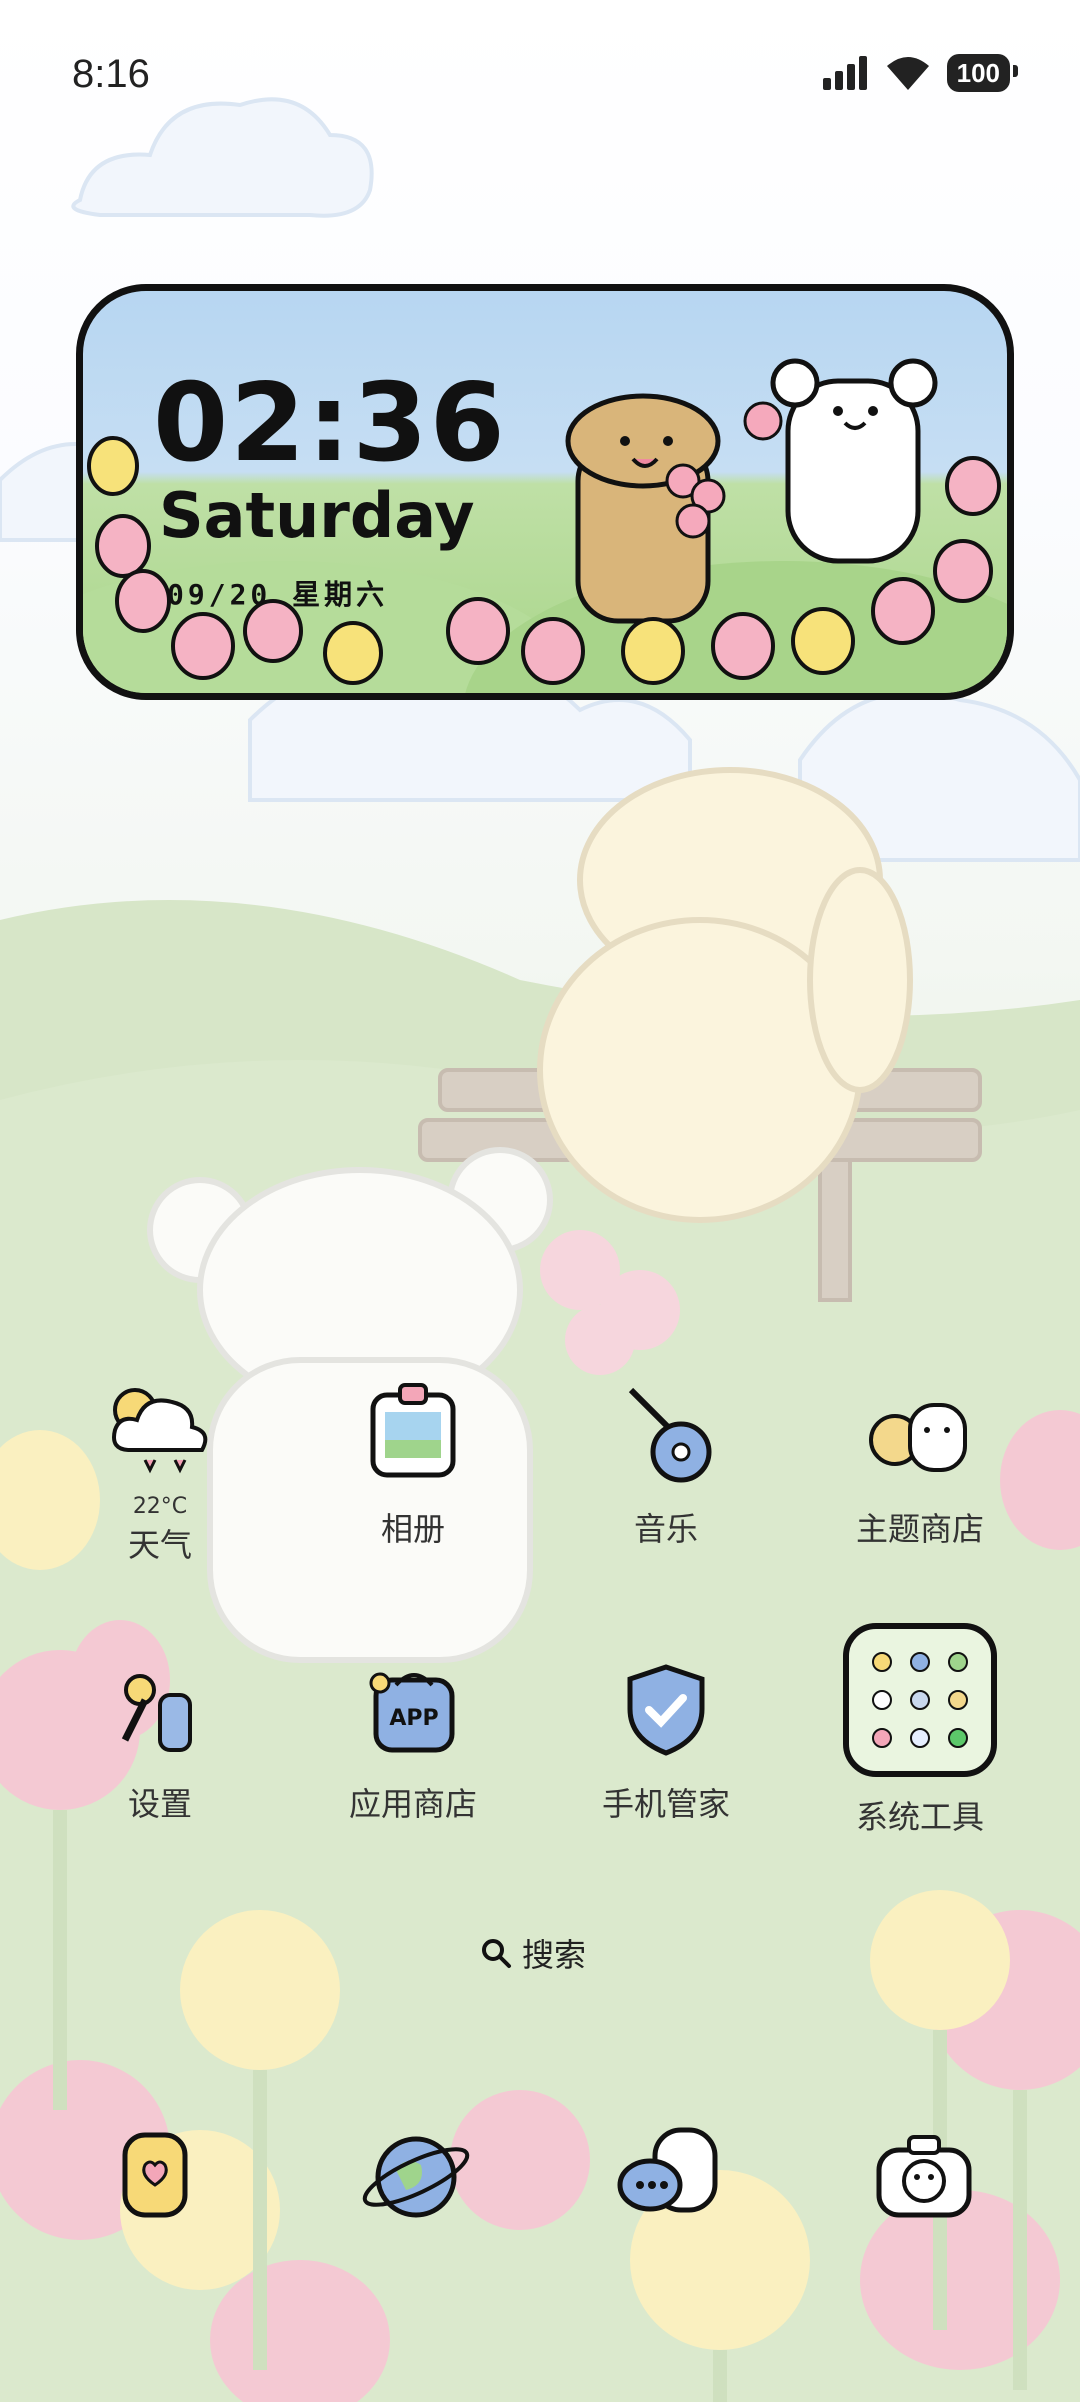 The image size is (1080, 2402). I want to click on svg-text: APP, so click(413, 1718).